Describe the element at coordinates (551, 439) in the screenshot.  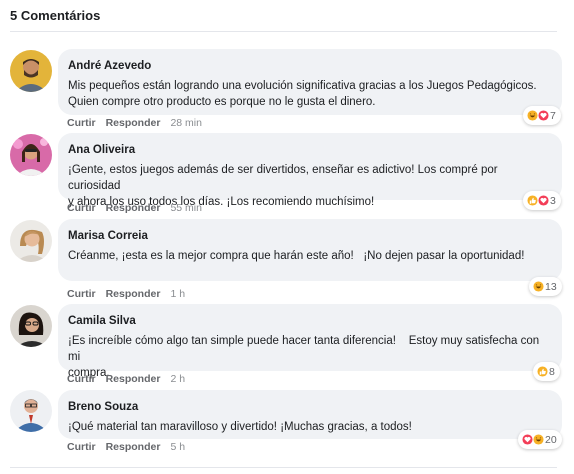
I see `reaction-count: 20` at that location.